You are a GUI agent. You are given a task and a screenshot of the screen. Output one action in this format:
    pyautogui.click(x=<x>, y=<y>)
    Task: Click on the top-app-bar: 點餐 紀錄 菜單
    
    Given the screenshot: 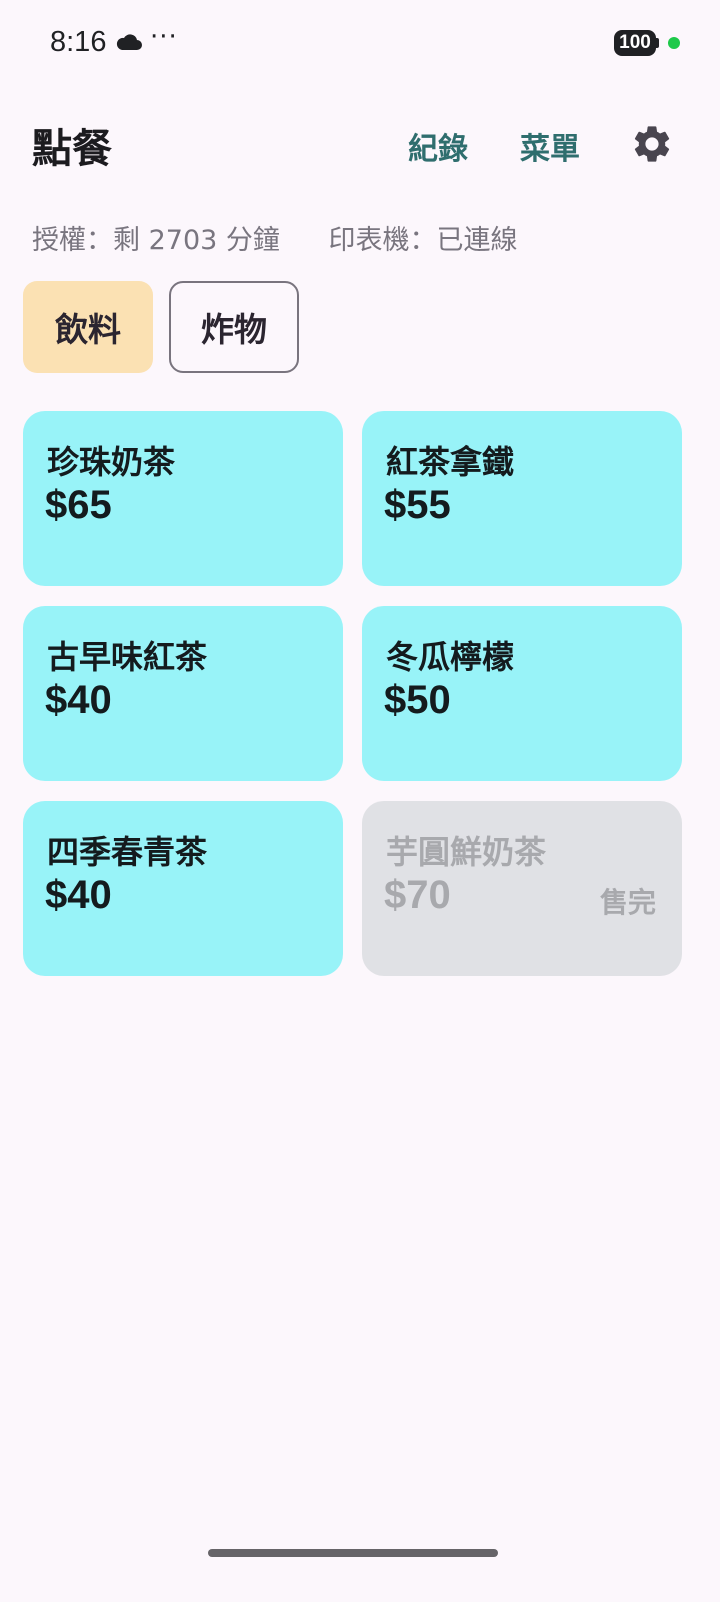 What is the action you would take?
    pyautogui.click(x=360, y=144)
    